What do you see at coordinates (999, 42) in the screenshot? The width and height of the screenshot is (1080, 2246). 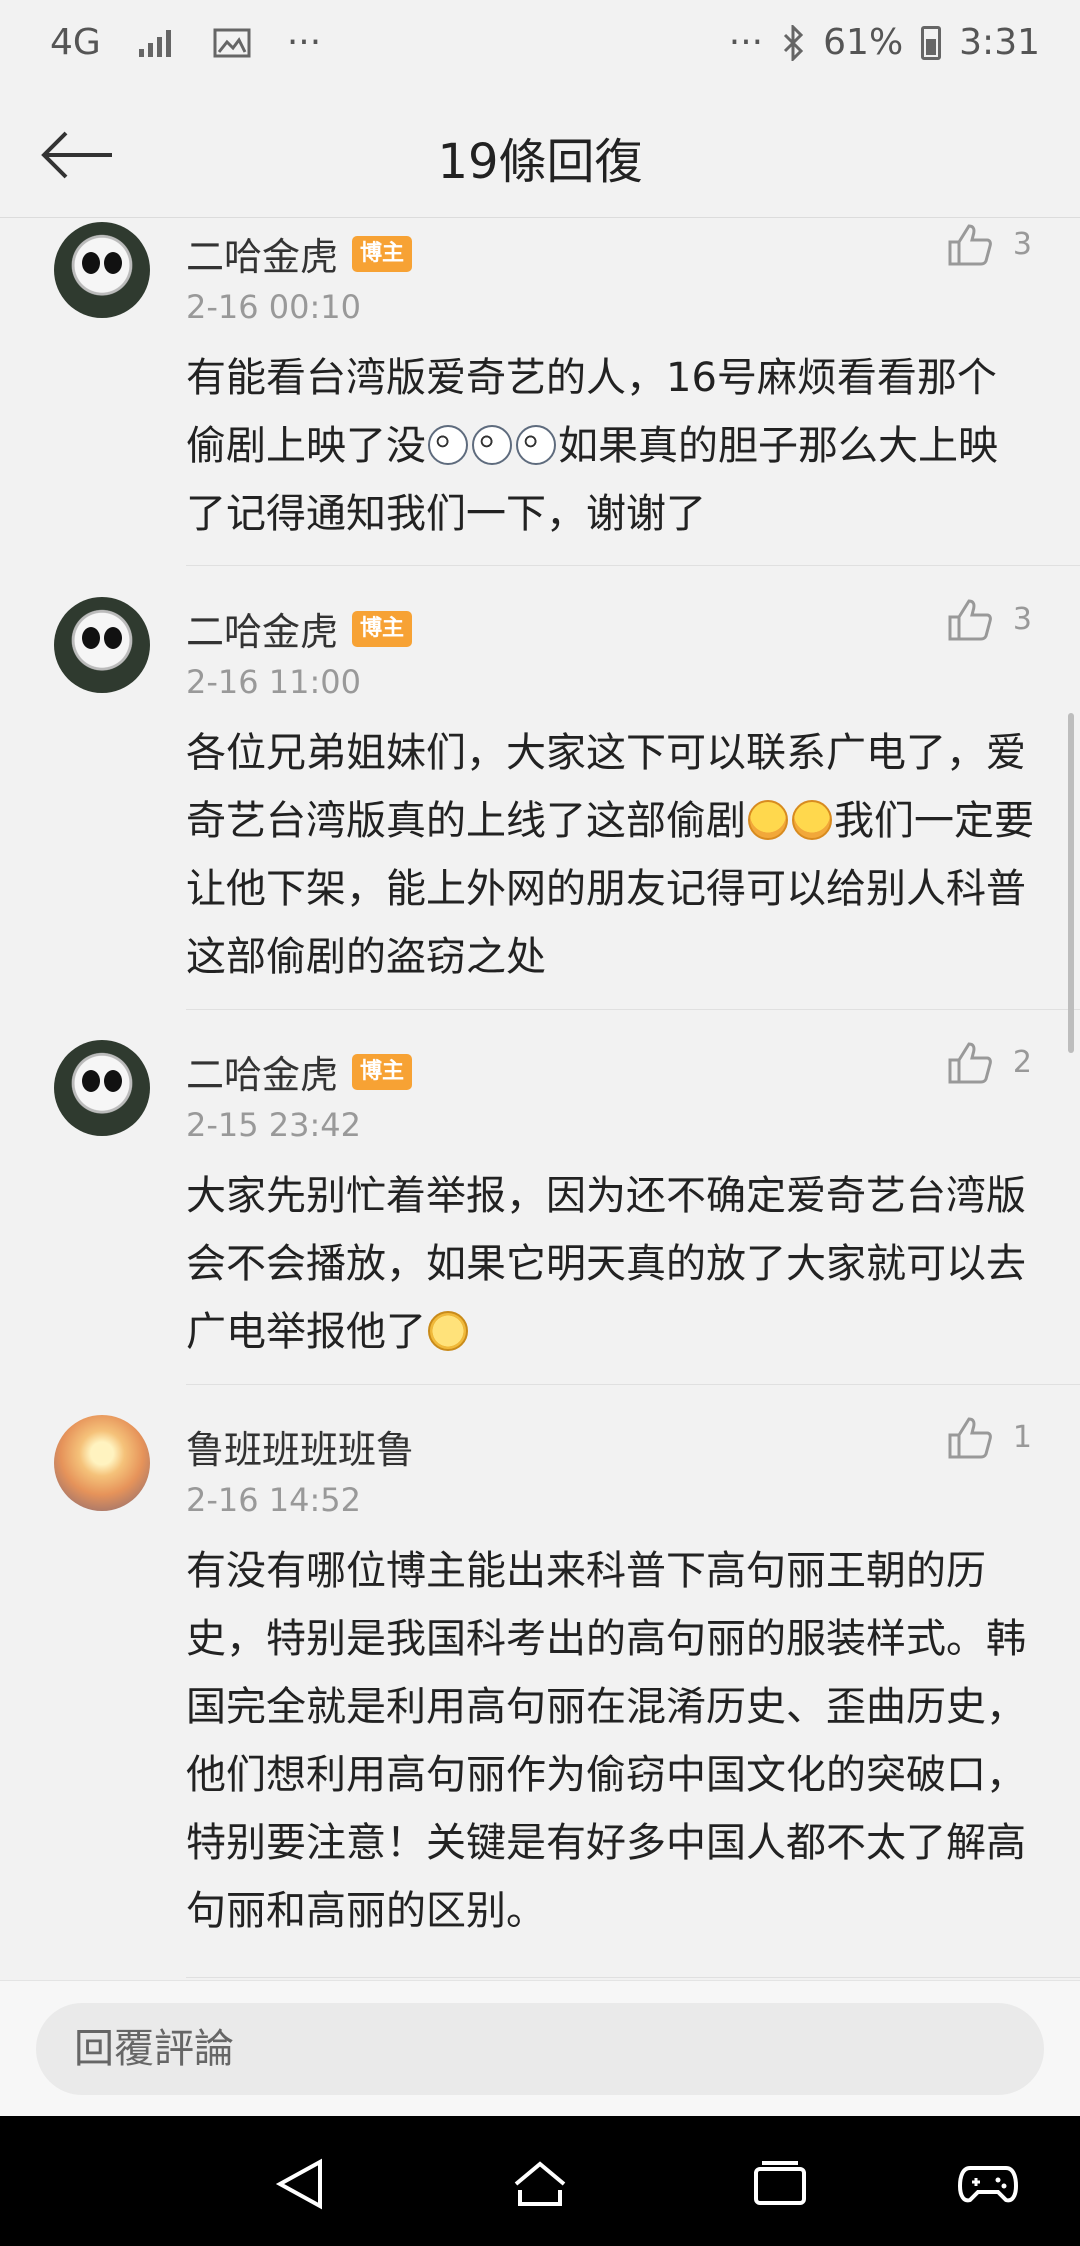 I see `clock: 3:31` at bounding box center [999, 42].